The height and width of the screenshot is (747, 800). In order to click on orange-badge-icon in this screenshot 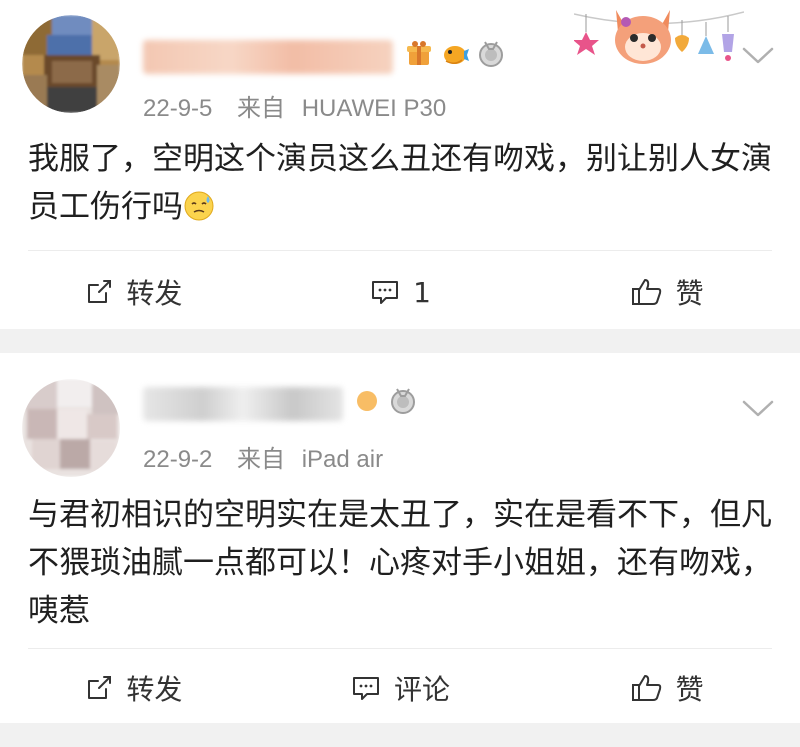, I will do `click(367, 401)`.